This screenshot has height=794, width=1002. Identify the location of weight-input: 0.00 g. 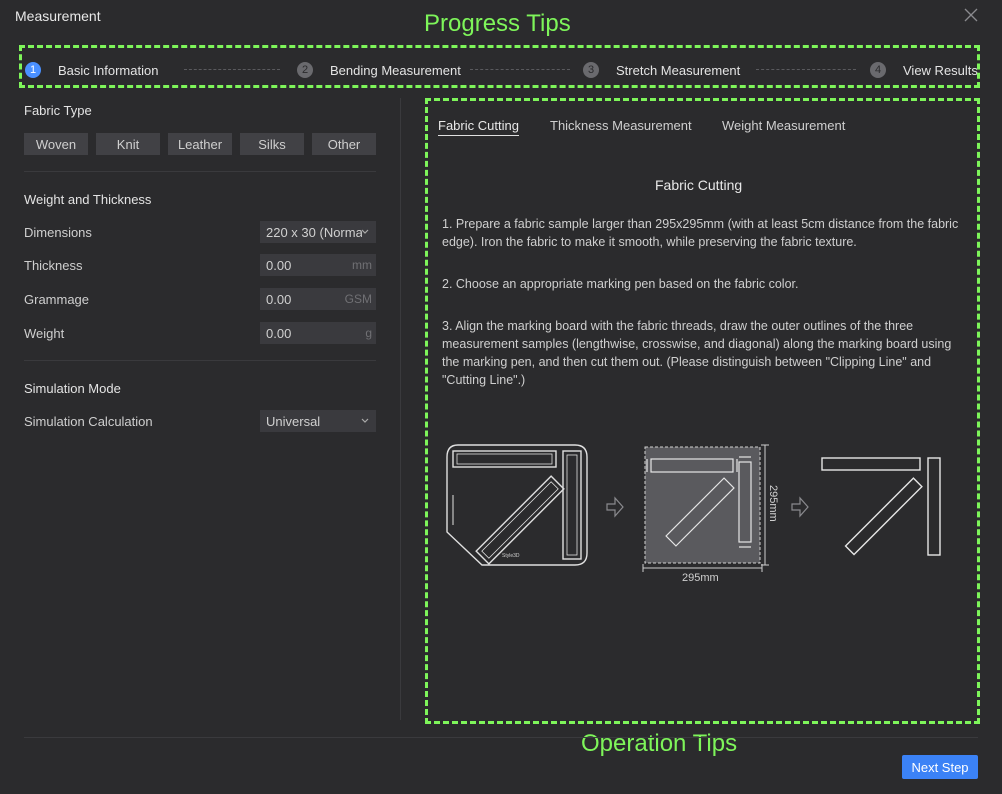
(318, 333).